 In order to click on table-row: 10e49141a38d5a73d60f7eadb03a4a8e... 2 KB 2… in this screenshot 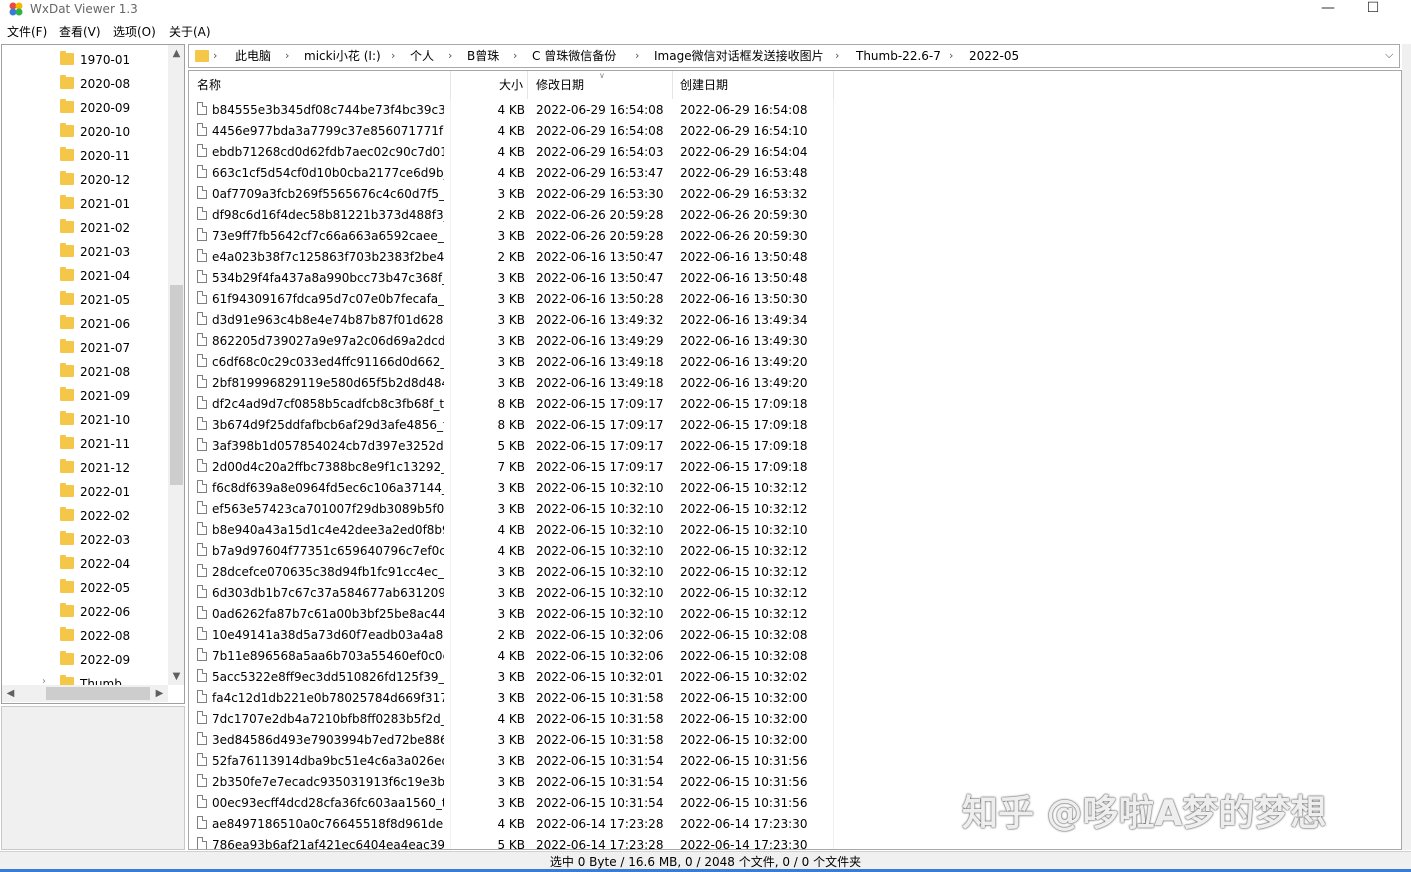, I will do `click(514, 634)`.